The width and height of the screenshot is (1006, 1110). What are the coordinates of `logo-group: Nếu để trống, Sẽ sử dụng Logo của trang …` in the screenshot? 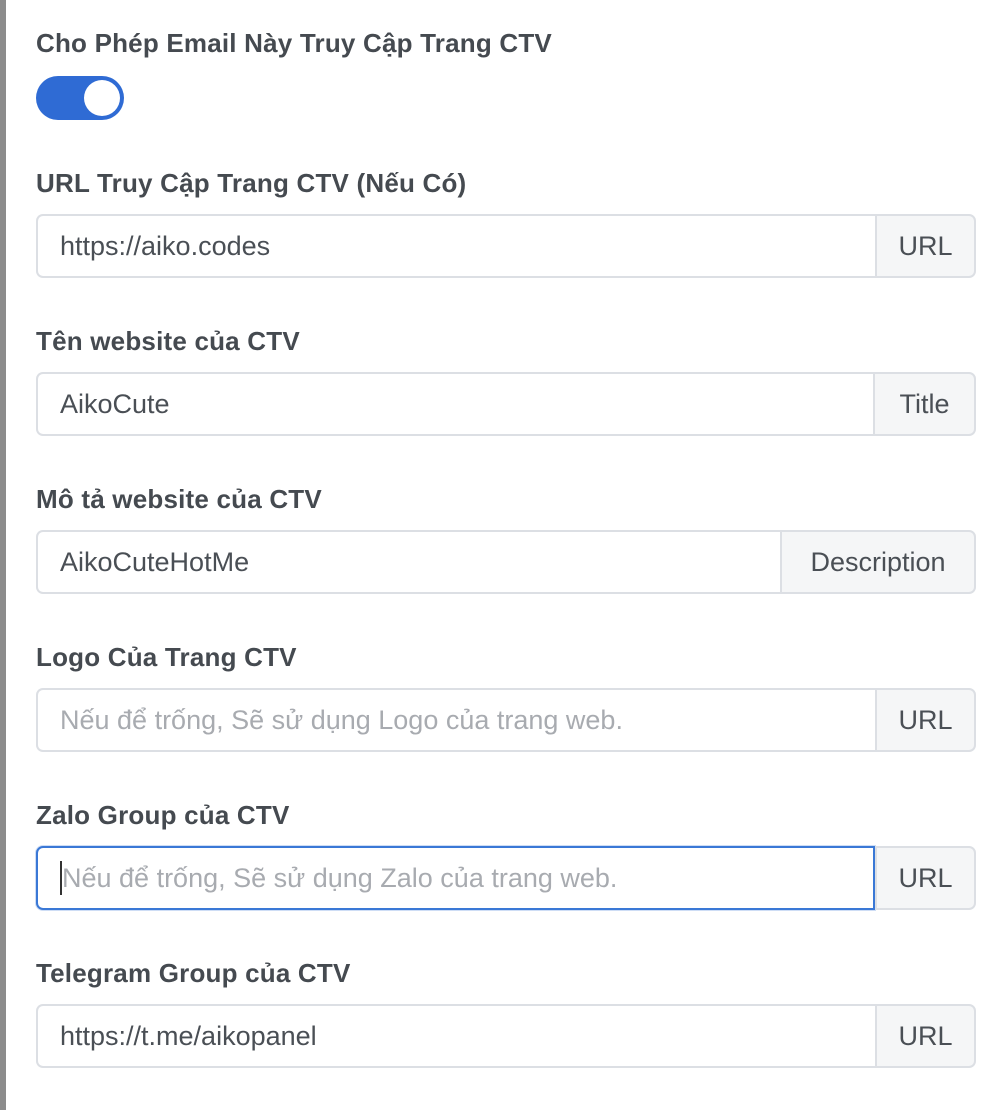 It's located at (506, 720).